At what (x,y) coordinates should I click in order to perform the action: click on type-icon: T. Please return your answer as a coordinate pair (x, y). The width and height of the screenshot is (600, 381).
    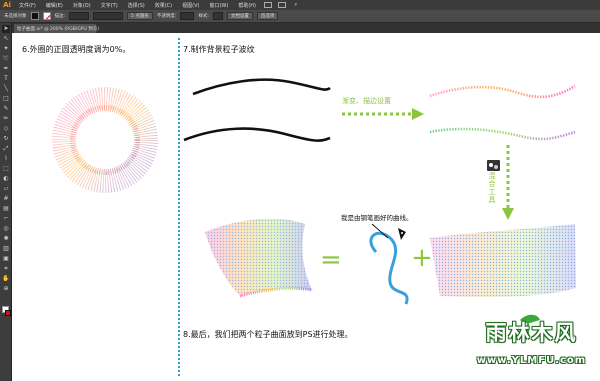
    Looking at the image, I should click on (6, 79).